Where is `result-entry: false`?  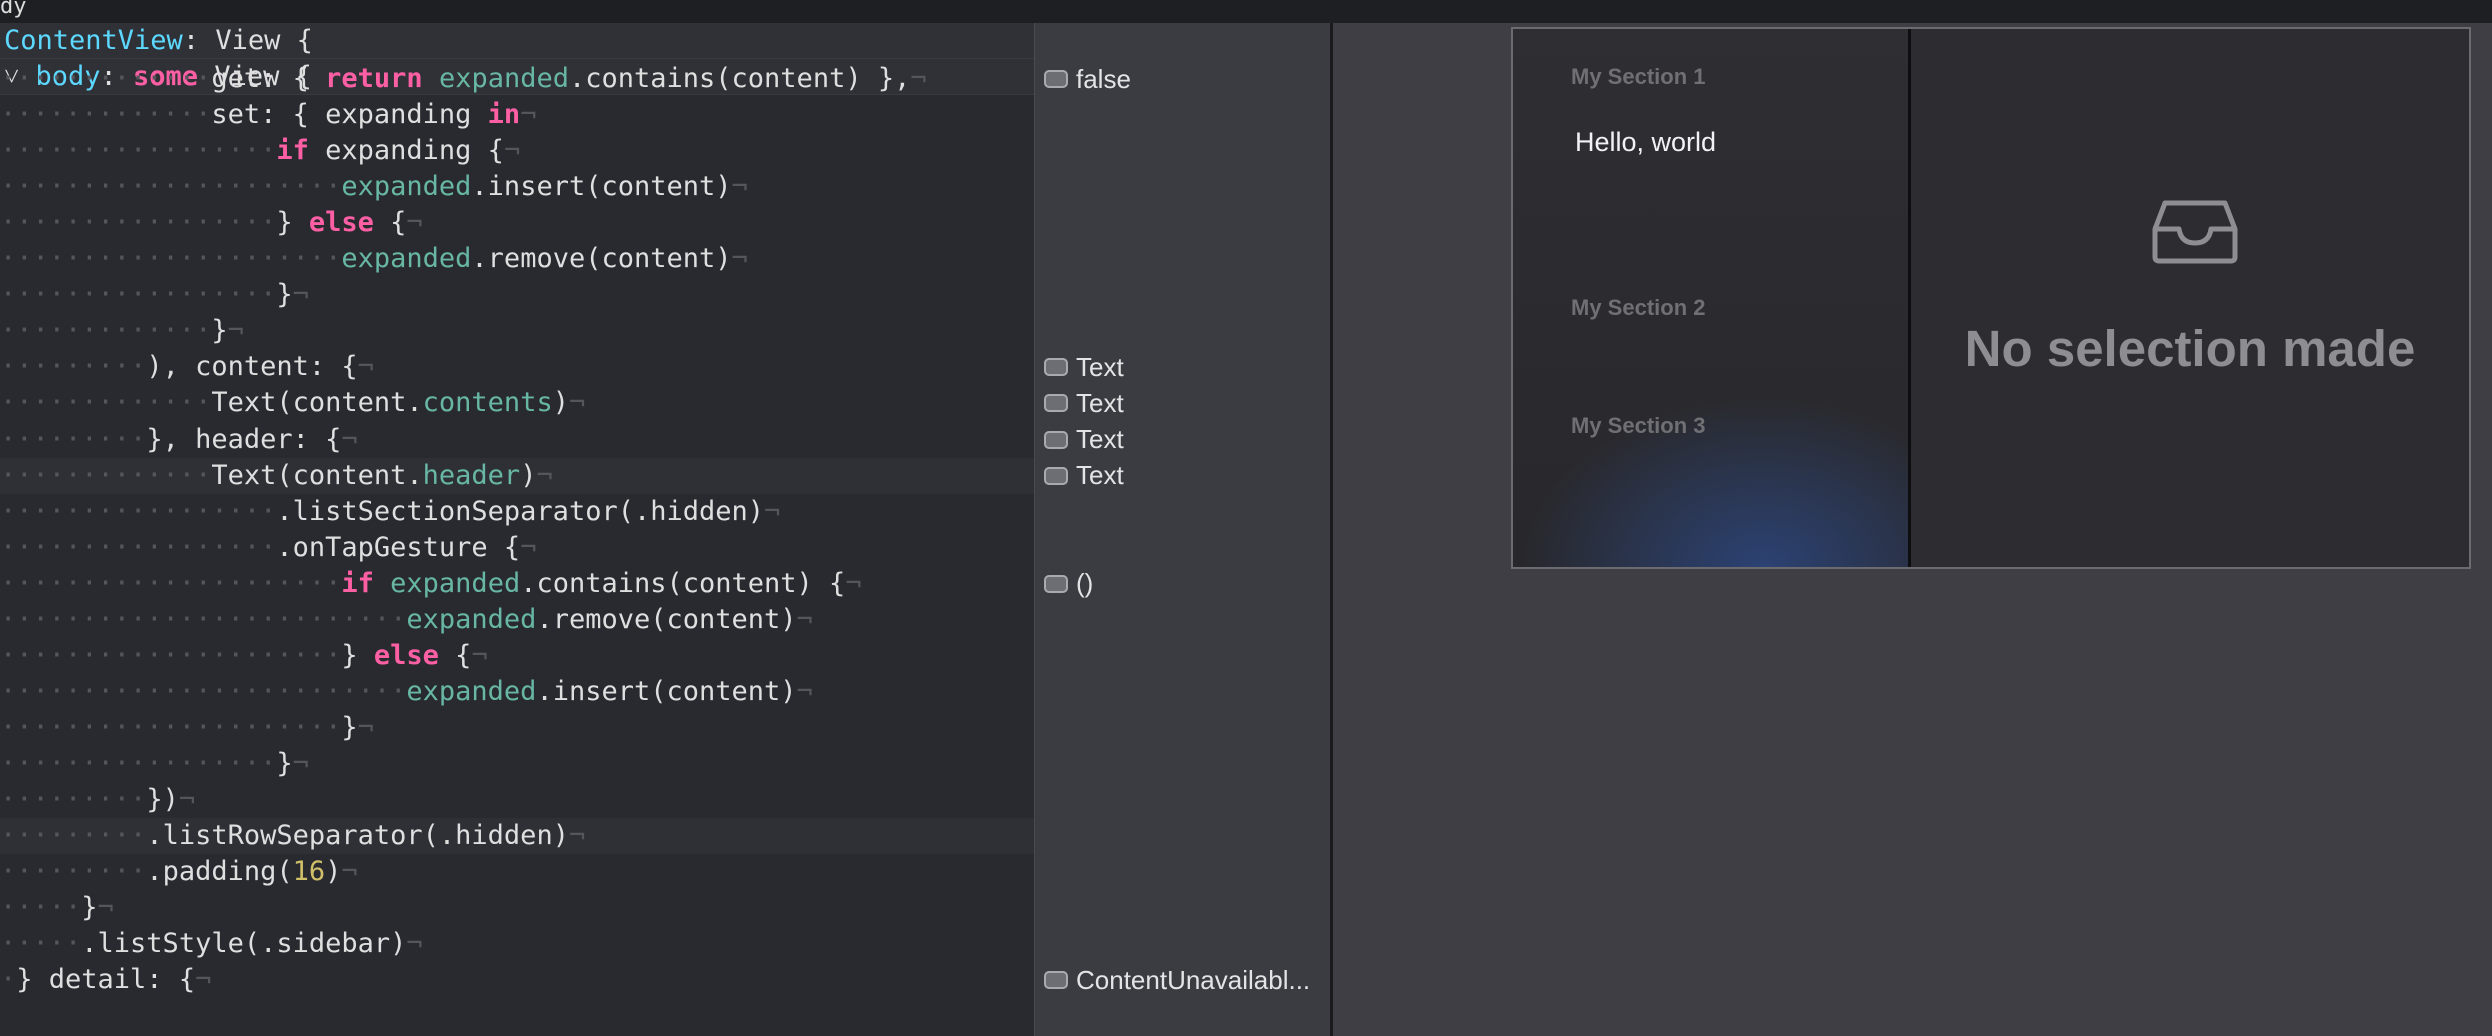 result-entry: false is located at coordinates (1087, 79).